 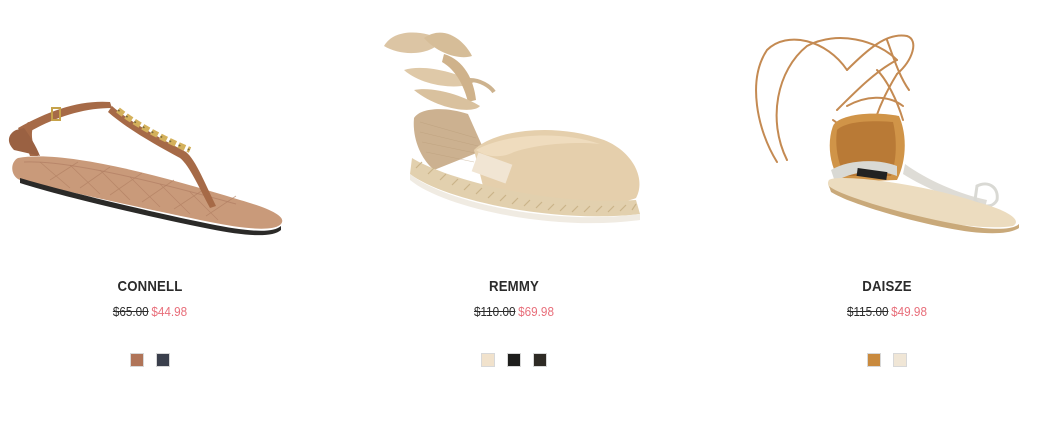 What do you see at coordinates (536, 311) in the screenshot?
I see `sale-price: $69.98` at bounding box center [536, 311].